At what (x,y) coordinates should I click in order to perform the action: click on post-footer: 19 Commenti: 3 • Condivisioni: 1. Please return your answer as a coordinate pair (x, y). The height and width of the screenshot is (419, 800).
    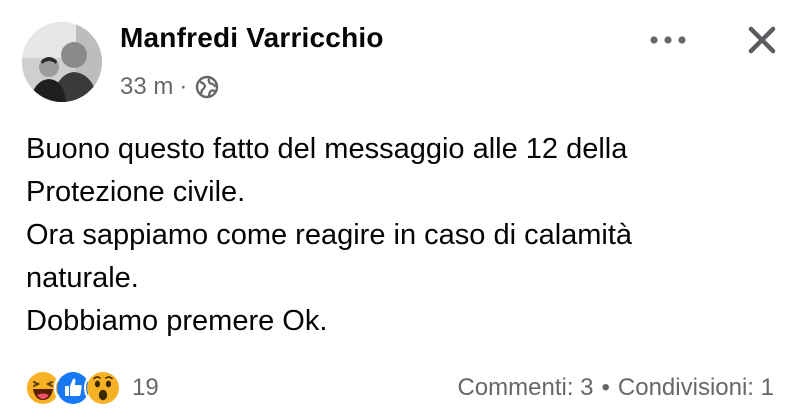
    Looking at the image, I should click on (400, 388).